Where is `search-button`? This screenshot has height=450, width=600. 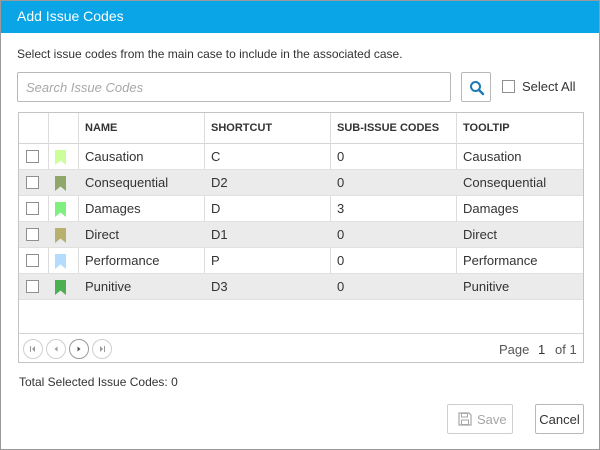
search-button is located at coordinates (476, 87).